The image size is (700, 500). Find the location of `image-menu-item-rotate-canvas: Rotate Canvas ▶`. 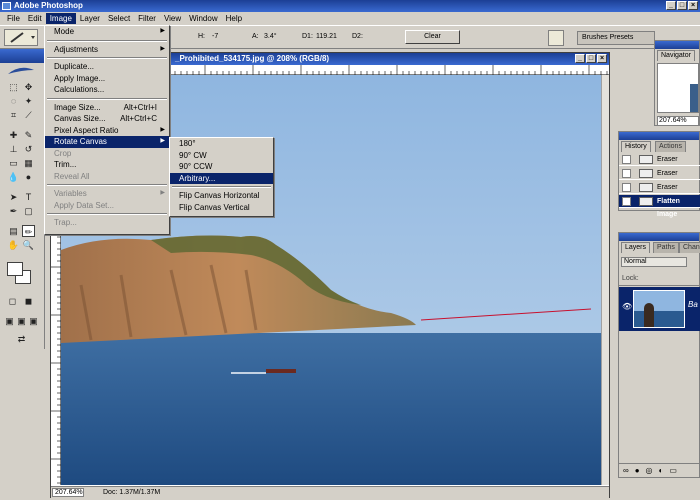

image-menu-item-rotate-canvas: Rotate Canvas ▶ is located at coordinates (107, 142).